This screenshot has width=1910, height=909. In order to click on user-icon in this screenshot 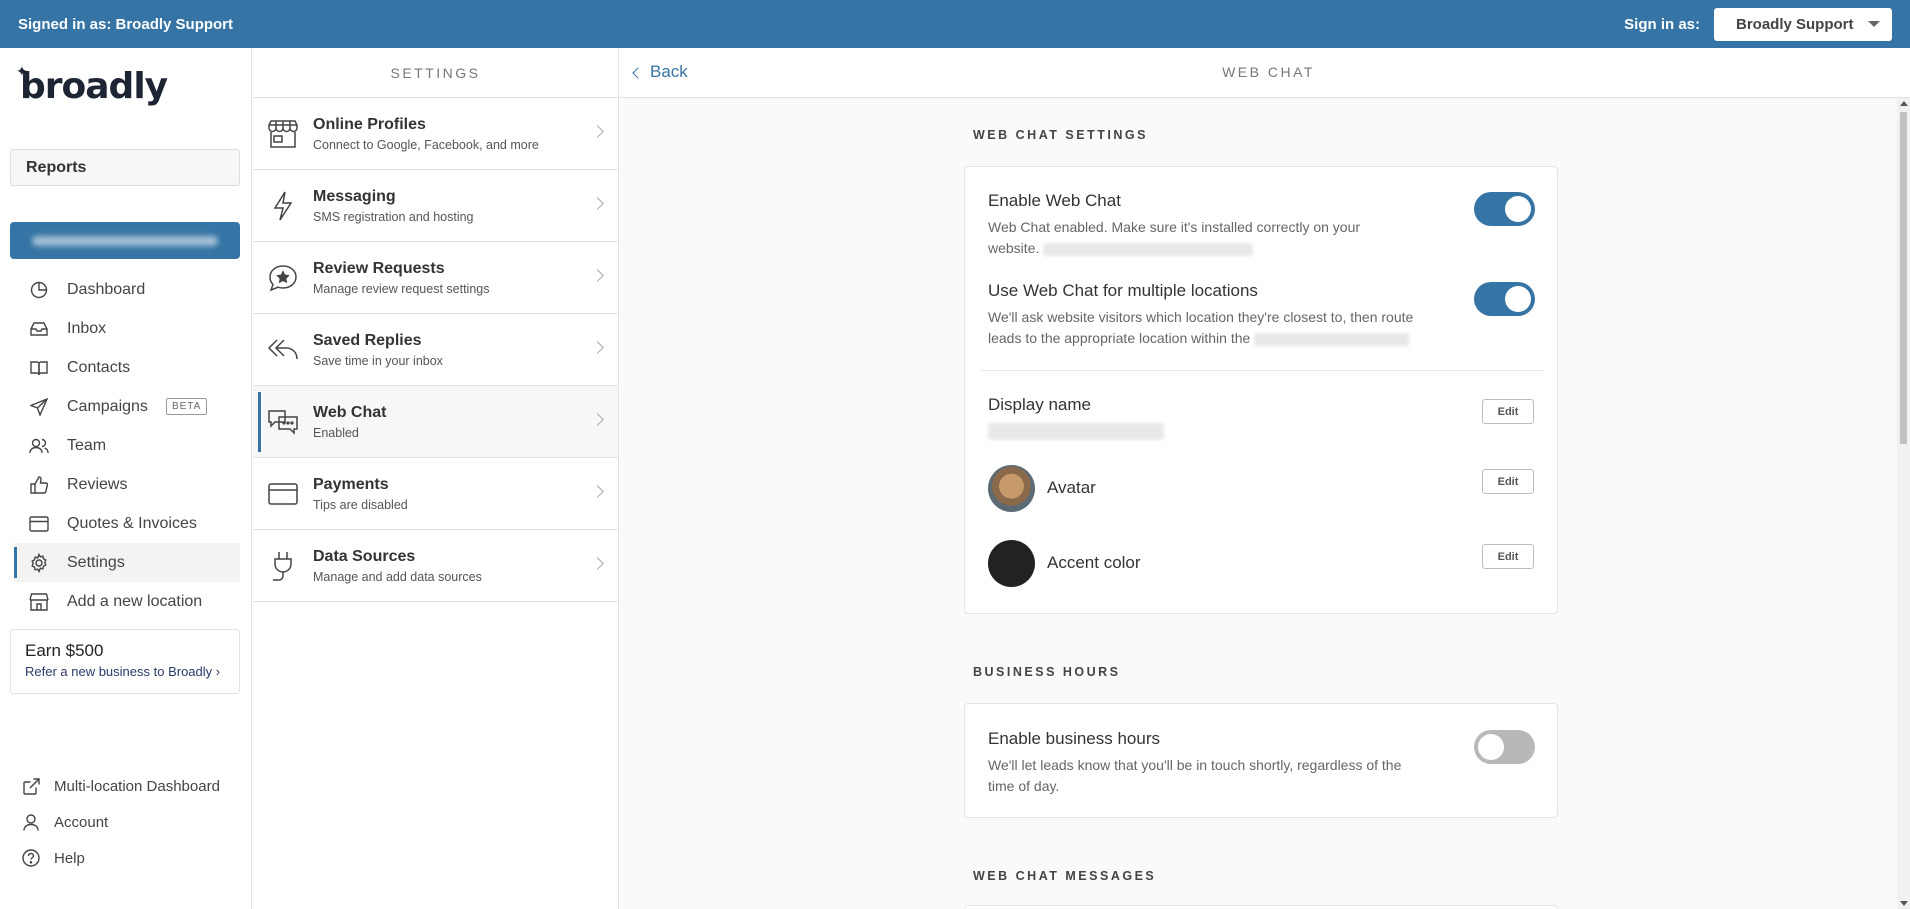, I will do `click(31, 822)`.